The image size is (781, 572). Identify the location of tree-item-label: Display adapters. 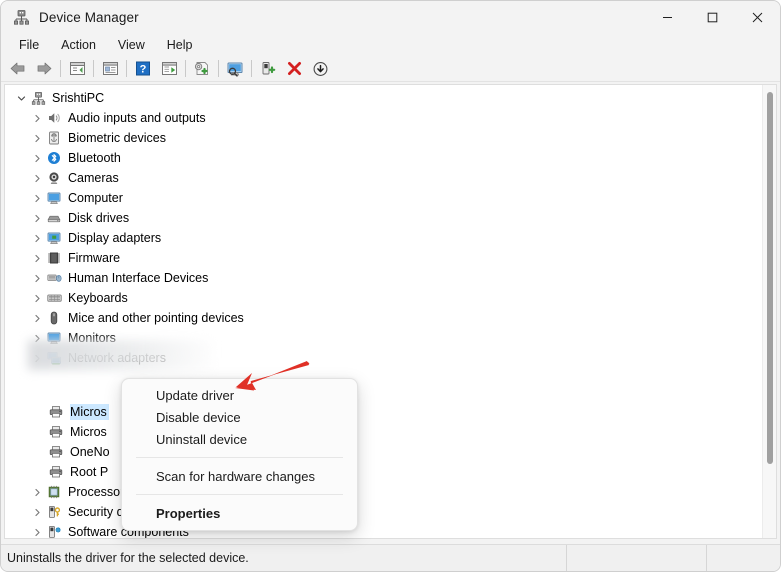
(115, 238).